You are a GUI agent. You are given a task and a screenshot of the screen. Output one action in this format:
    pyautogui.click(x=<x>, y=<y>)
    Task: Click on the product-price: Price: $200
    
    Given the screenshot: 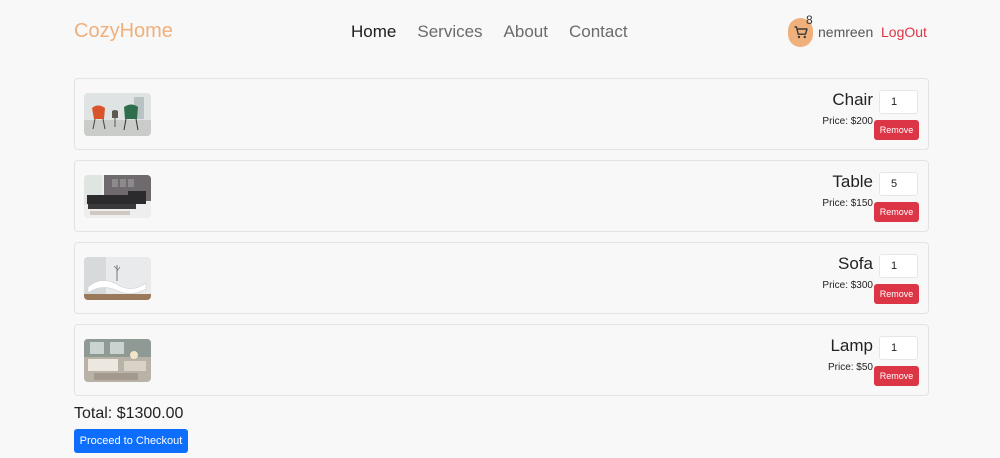 What is the action you would take?
    pyautogui.click(x=847, y=121)
    